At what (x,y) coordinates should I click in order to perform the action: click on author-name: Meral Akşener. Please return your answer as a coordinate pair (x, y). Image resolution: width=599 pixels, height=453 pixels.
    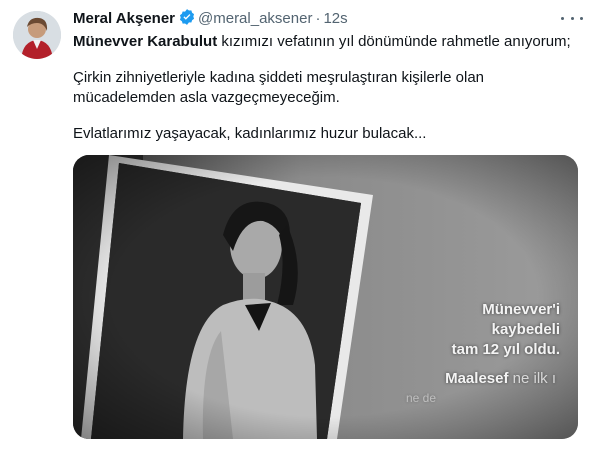
    Looking at the image, I should click on (124, 18).